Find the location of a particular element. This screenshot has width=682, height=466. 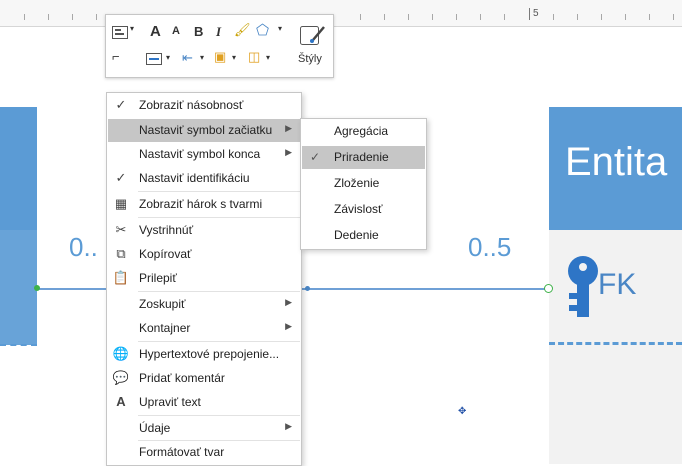

menu-item-format-shape: Formátovať tvar is located at coordinates (204, 452).